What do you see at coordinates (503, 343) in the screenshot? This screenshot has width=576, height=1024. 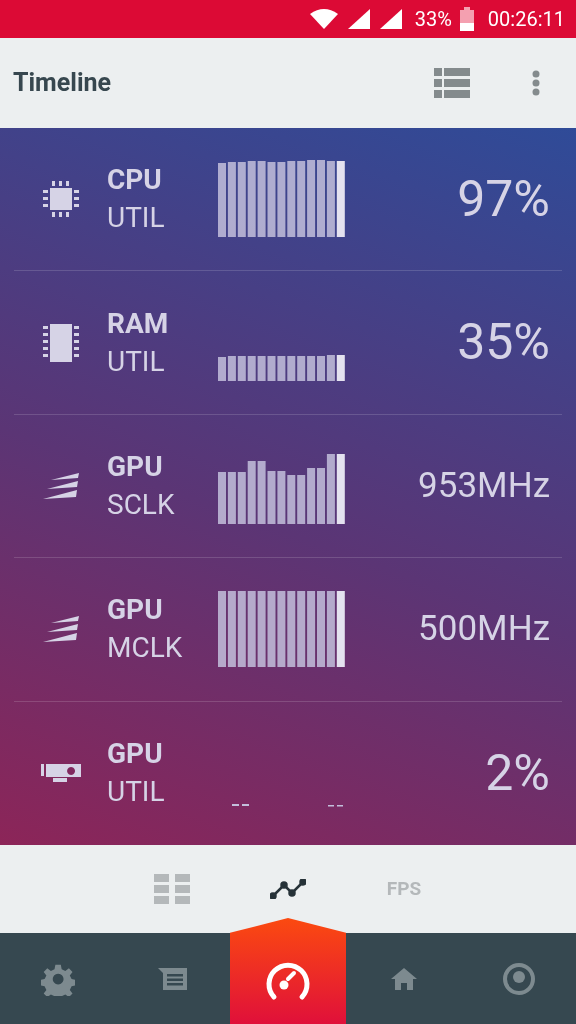 I see `metric-value: 35%` at bounding box center [503, 343].